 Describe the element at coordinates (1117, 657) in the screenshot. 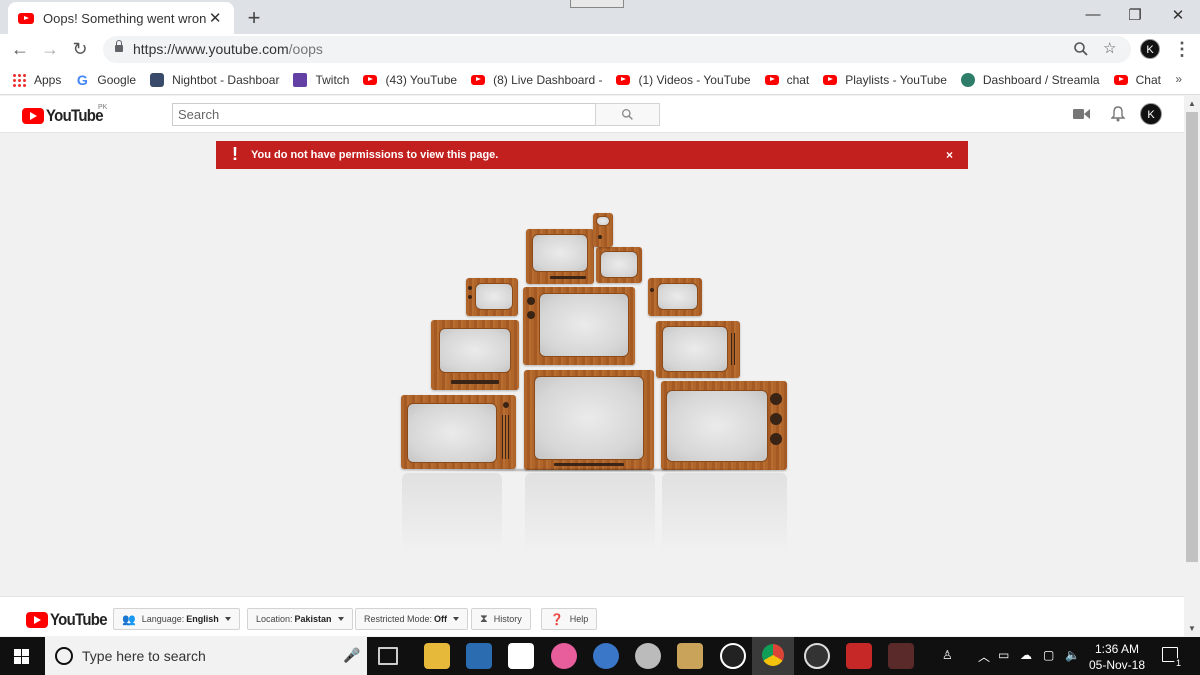

I see `taskbar-clock: 1:36 AM 05-Nov-18` at that location.